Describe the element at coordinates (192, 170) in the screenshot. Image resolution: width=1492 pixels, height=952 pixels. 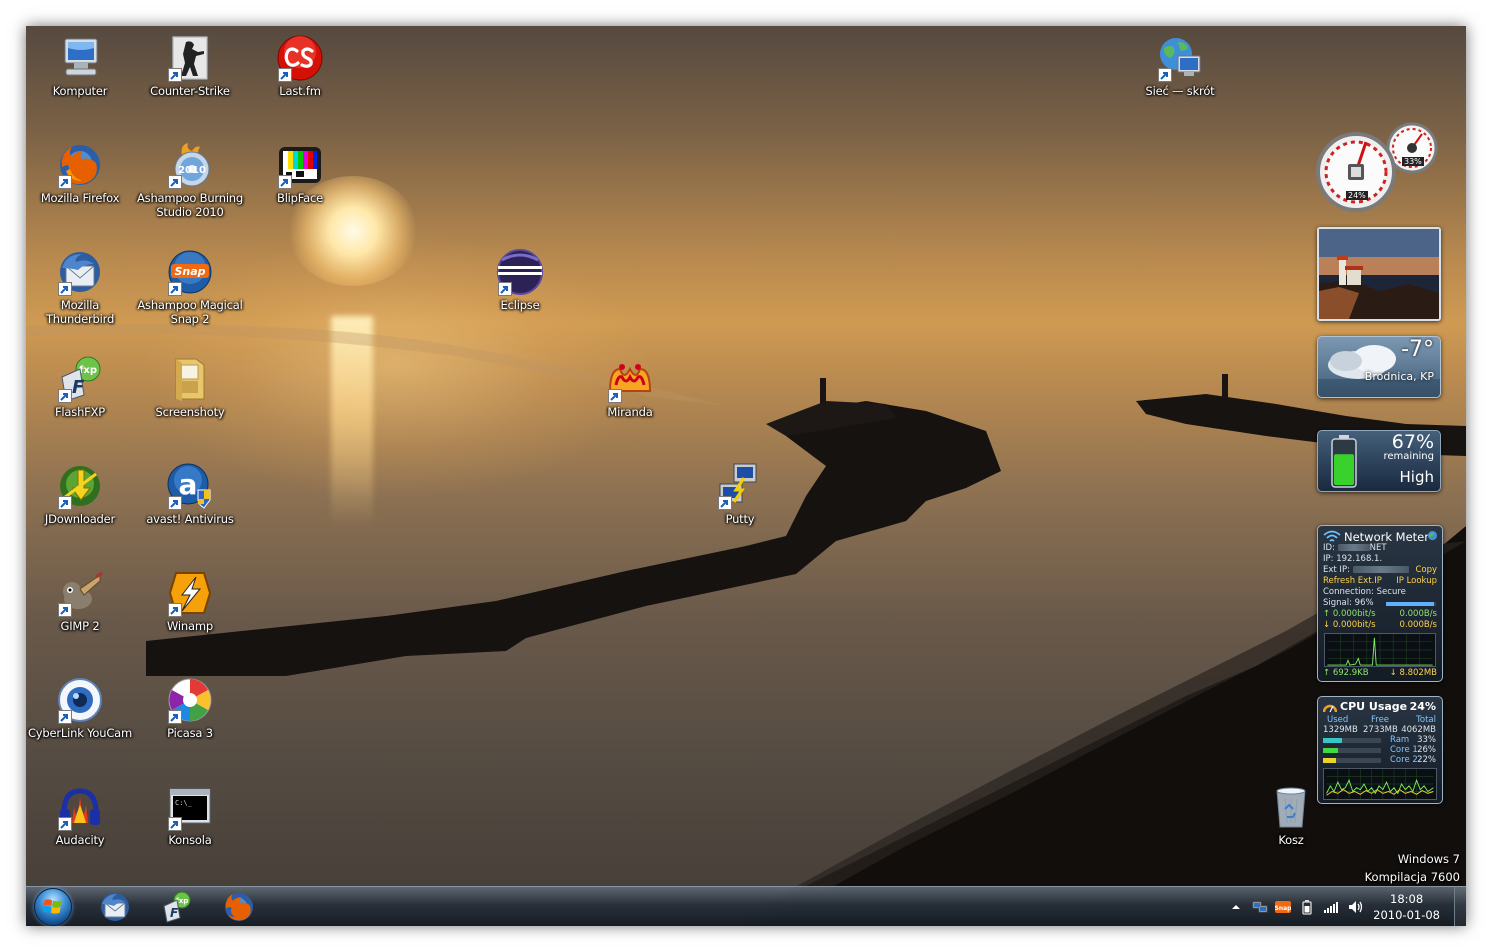
I see `svg-text: 2010` at that location.